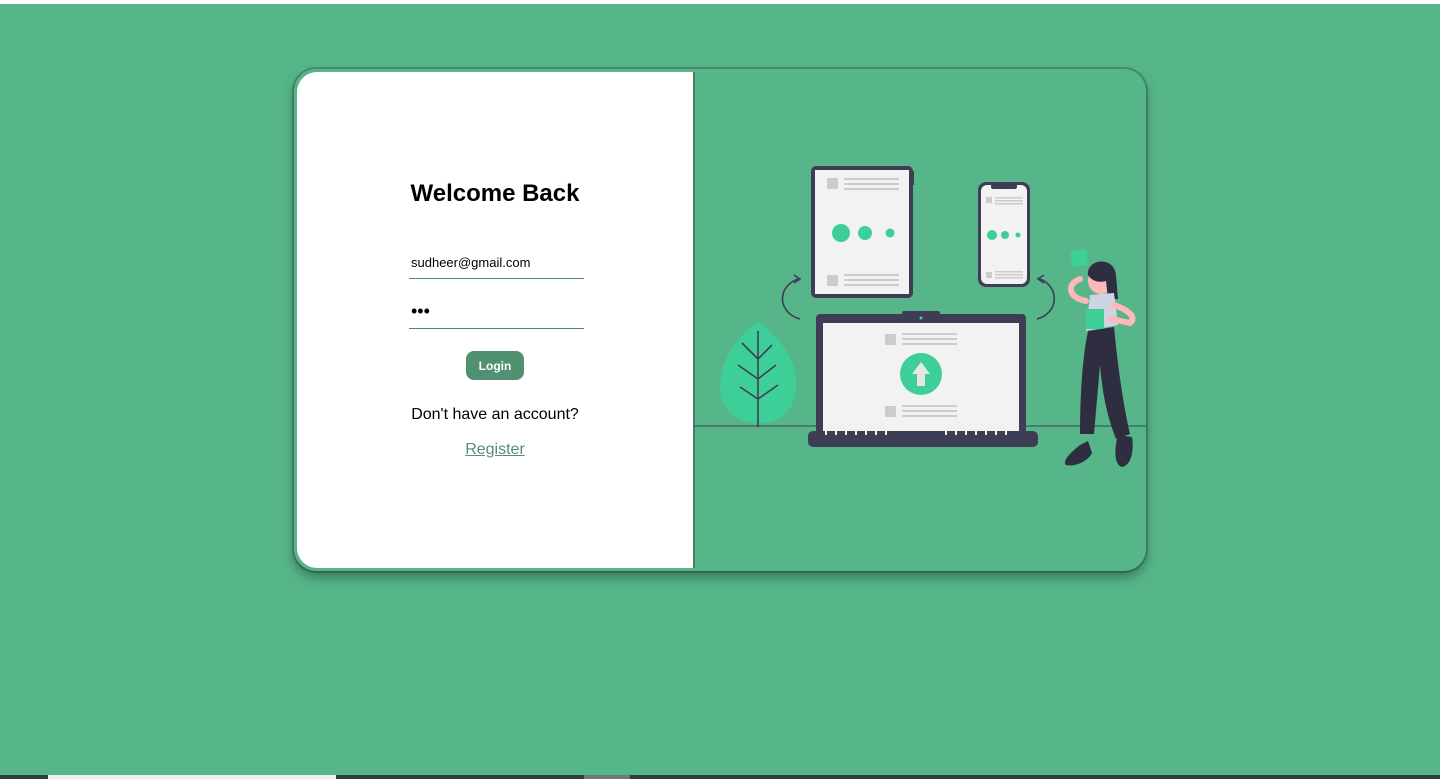  What do you see at coordinates (1046, 299) in the screenshot?
I see `curved-arrow-right-icon` at bounding box center [1046, 299].